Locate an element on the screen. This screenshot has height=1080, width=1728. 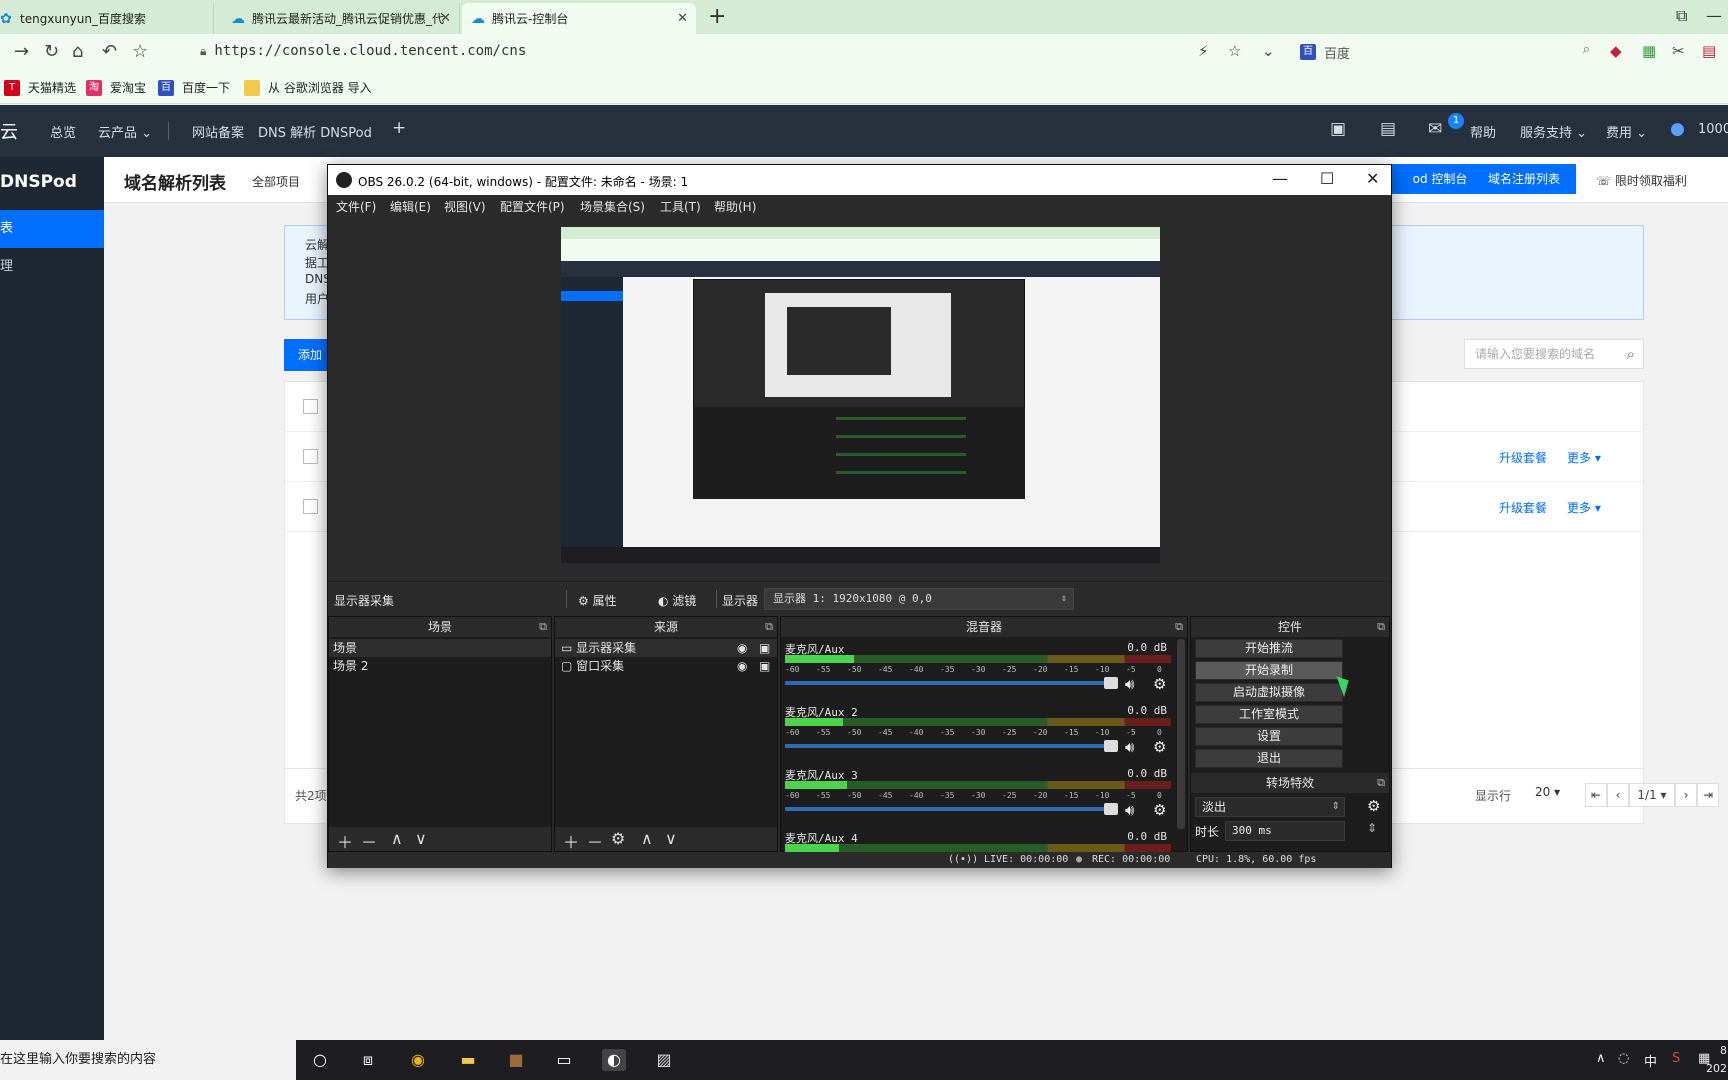
menu-file: 文件(F) is located at coordinates (356, 206).